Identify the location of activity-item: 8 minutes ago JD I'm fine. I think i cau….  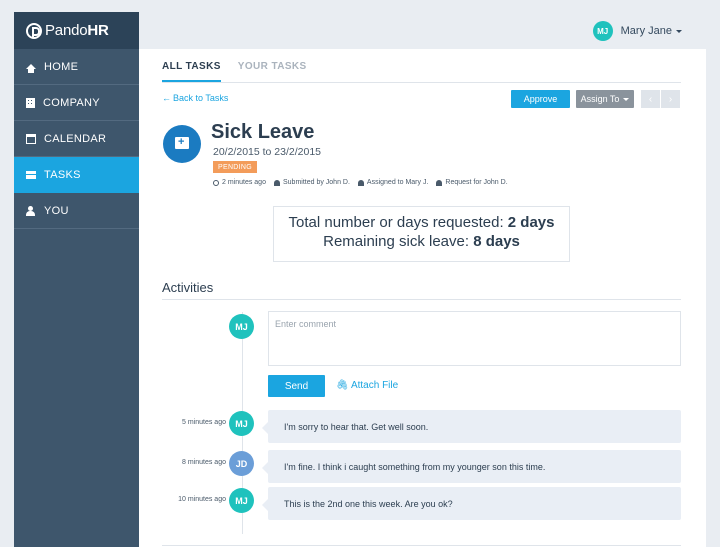
(410, 466).